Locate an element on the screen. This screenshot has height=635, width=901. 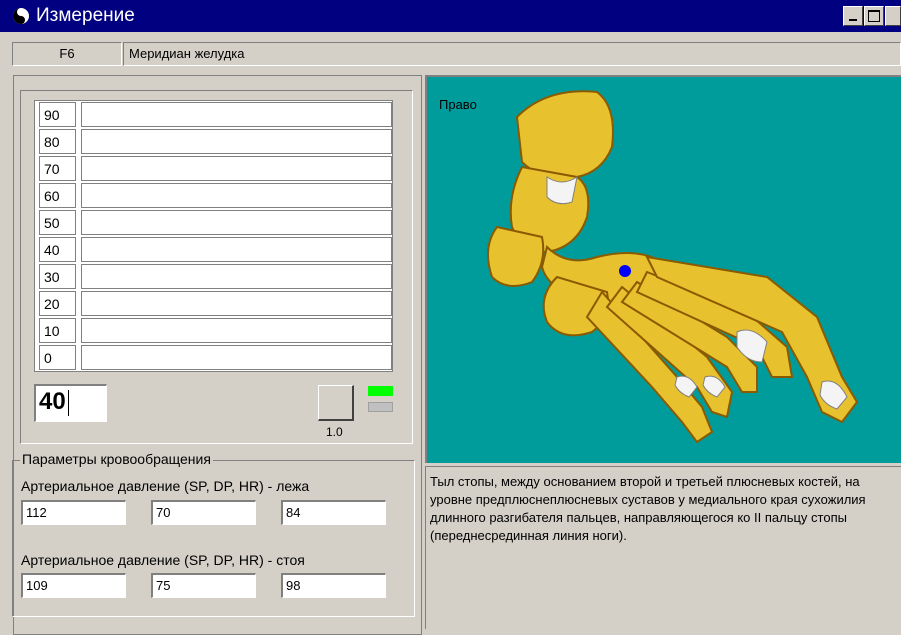
scale-label: 20 is located at coordinates (57, 303).